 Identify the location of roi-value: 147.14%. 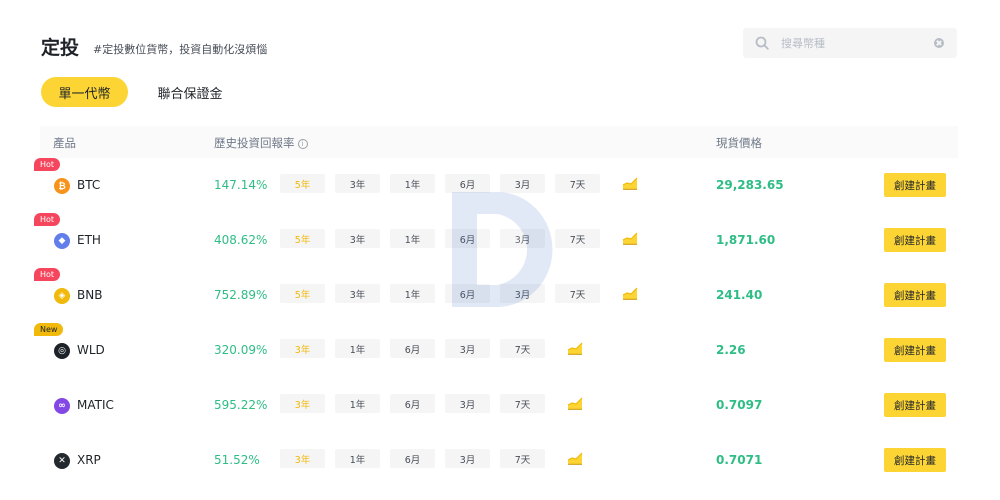
(241, 185).